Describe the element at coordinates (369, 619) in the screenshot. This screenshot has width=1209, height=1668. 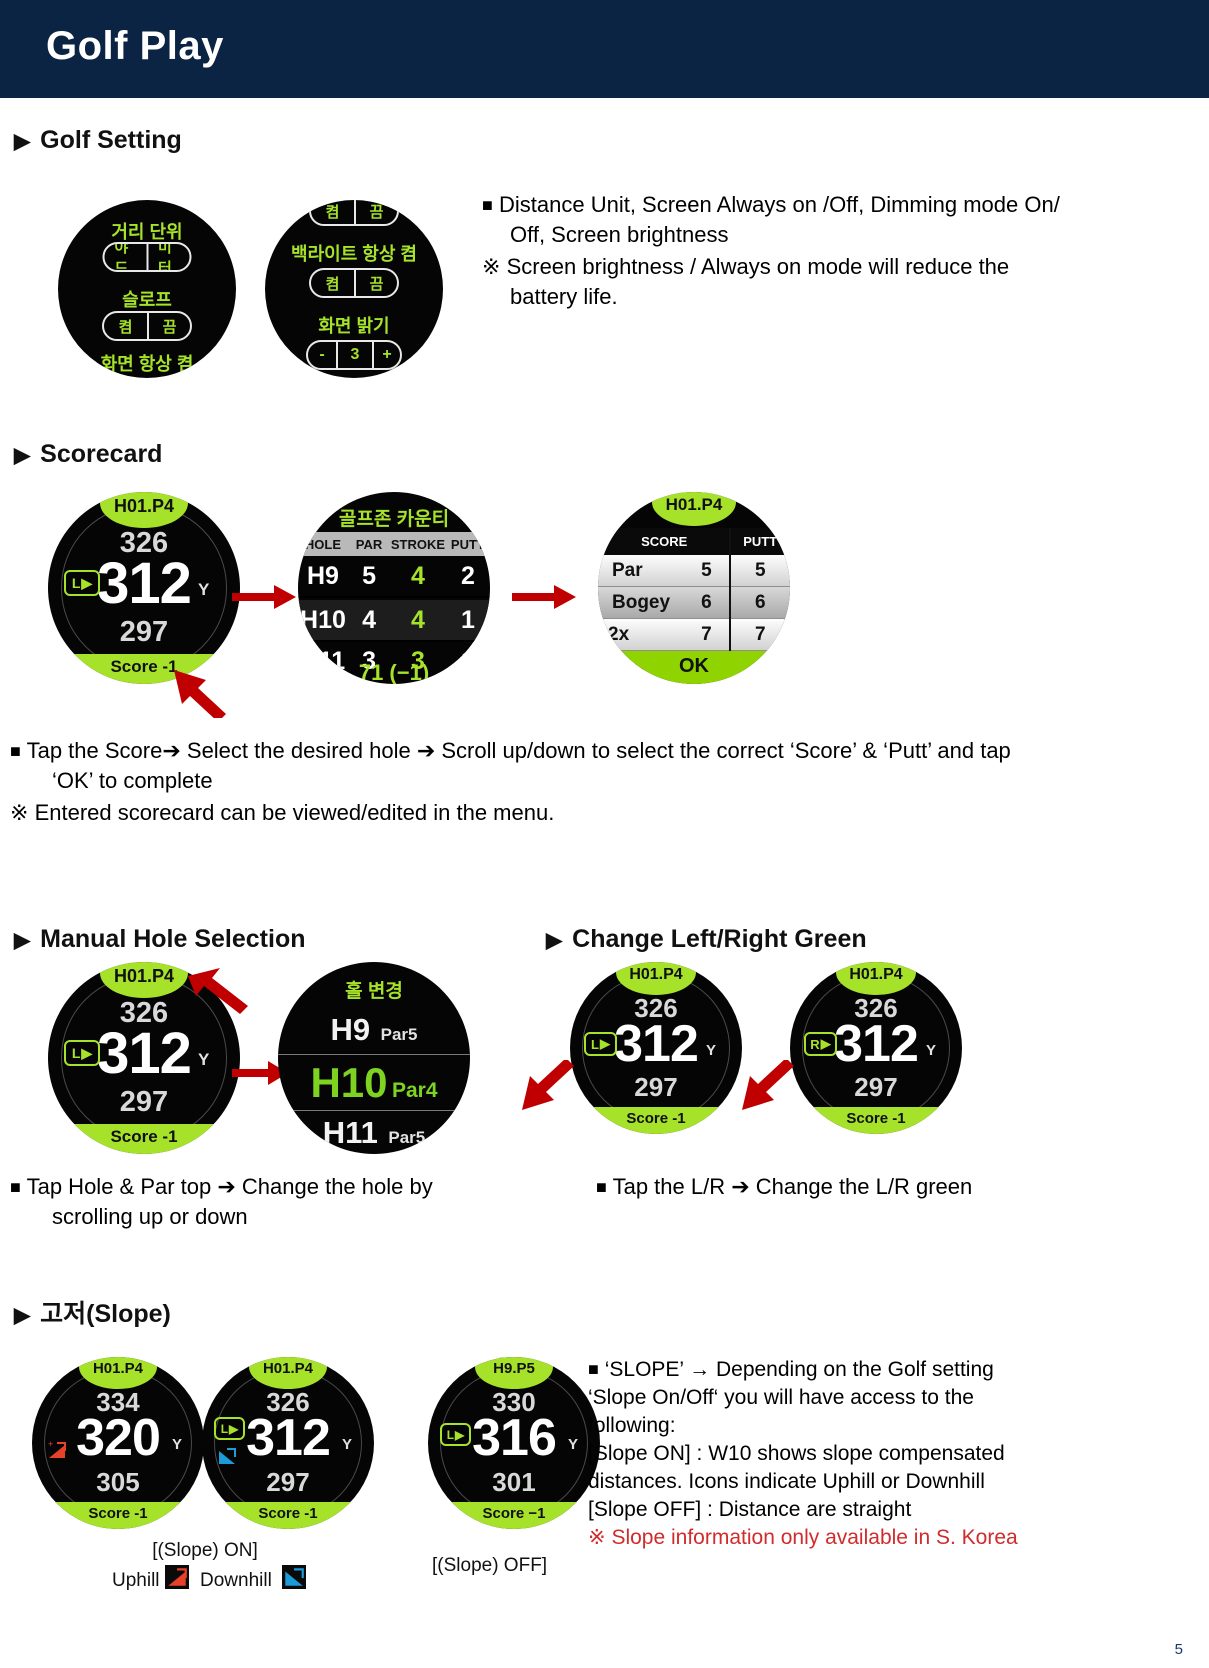
I see `cell-par: 4` at that location.